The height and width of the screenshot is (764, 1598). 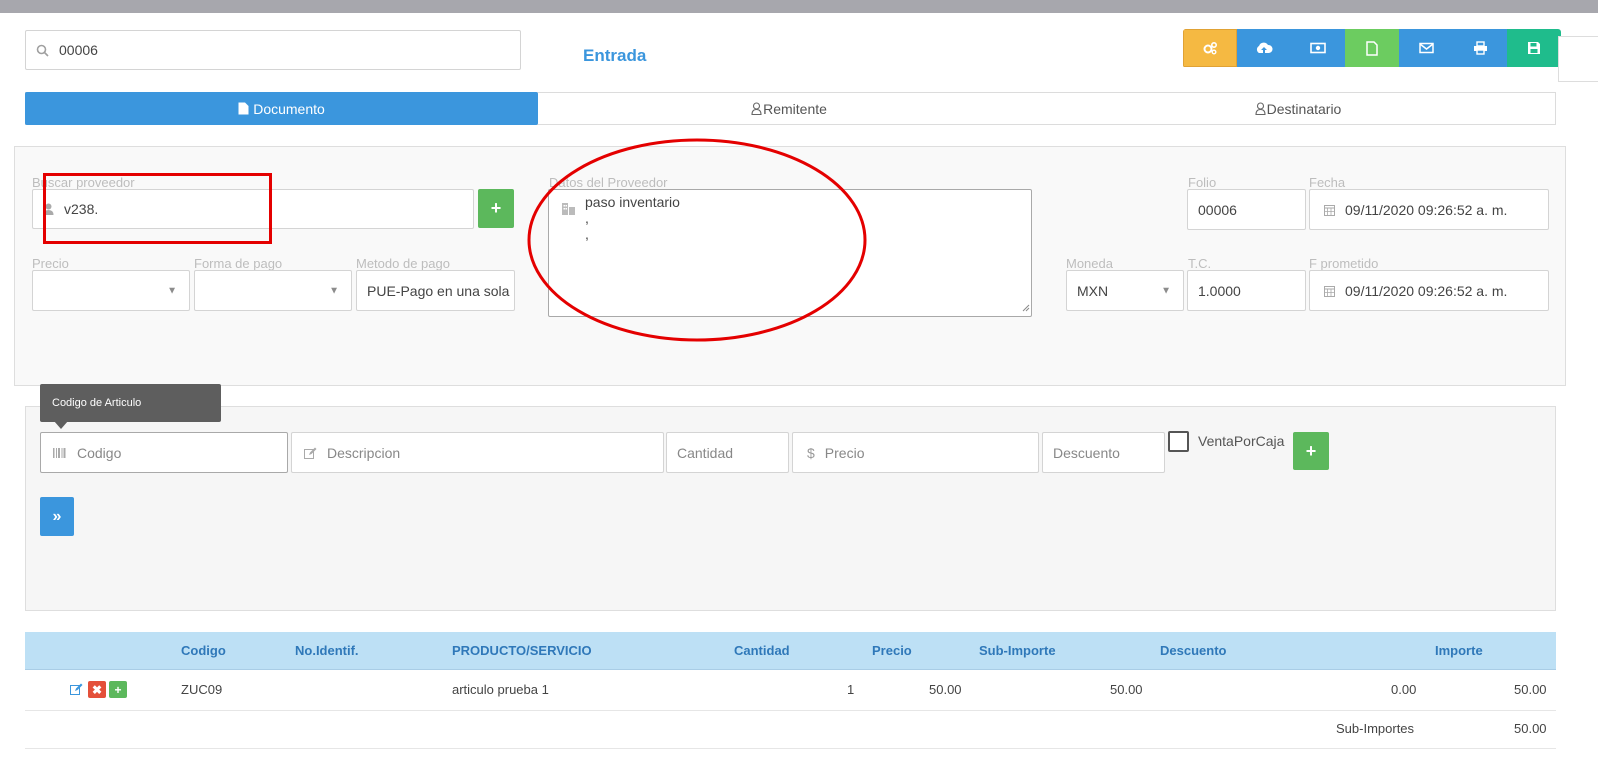 I want to click on tc-input: 1.0000, so click(x=1246, y=290).